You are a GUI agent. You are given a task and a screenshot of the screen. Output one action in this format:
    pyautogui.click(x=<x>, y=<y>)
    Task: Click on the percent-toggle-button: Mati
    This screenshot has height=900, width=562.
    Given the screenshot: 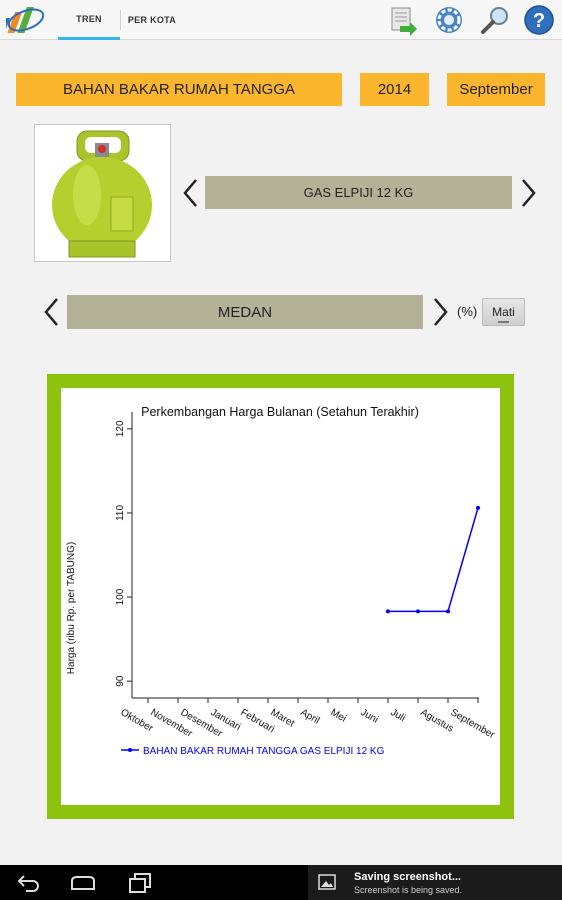 What is the action you would take?
    pyautogui.click(x=503, y=312)
    